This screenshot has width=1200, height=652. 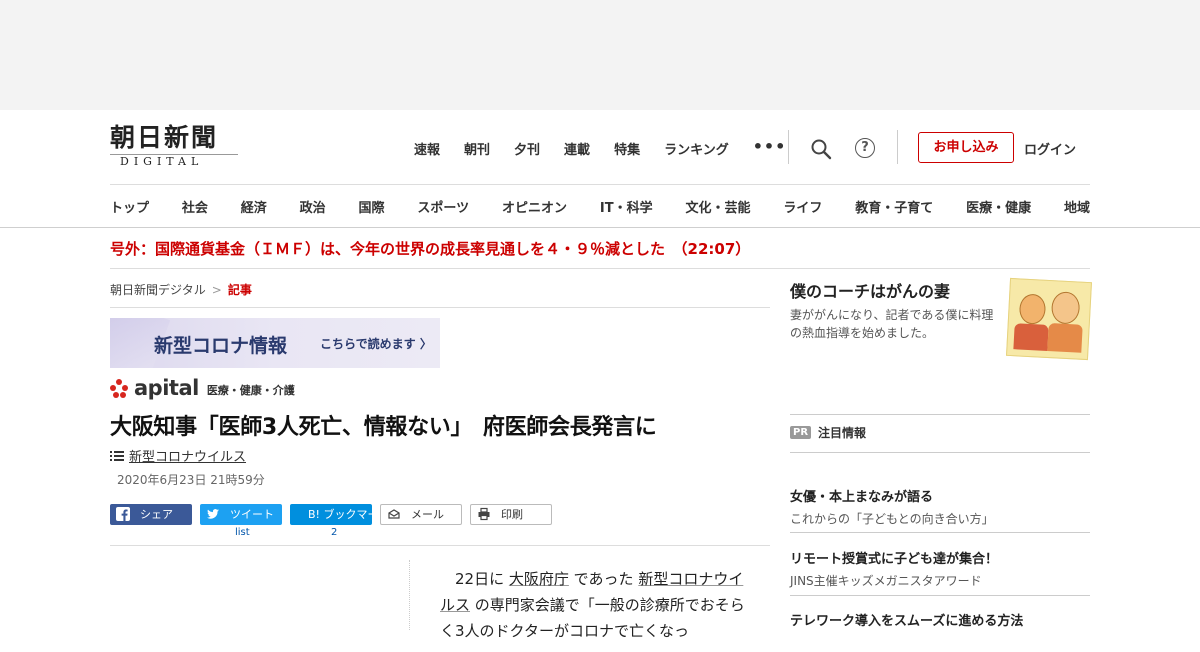 What do you see at coordinates (626, 206) in the screenshot?
I see `category-it-science: IT・科学` at bounding box center [626, 206].